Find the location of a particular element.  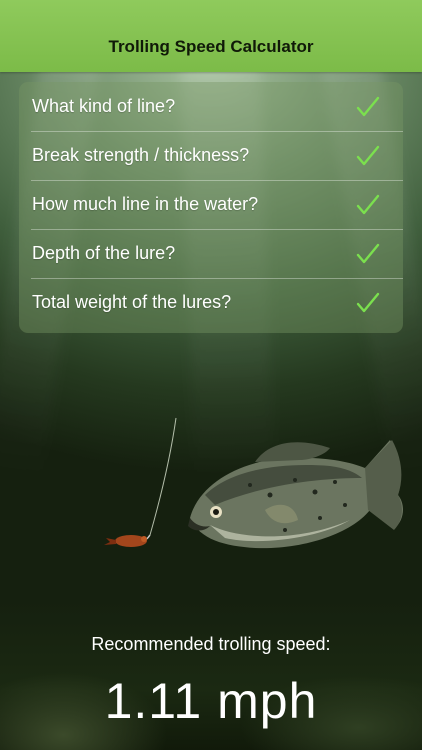

navigation-bar: Trolling Speed Calculator is located at coordinates (211, 36).